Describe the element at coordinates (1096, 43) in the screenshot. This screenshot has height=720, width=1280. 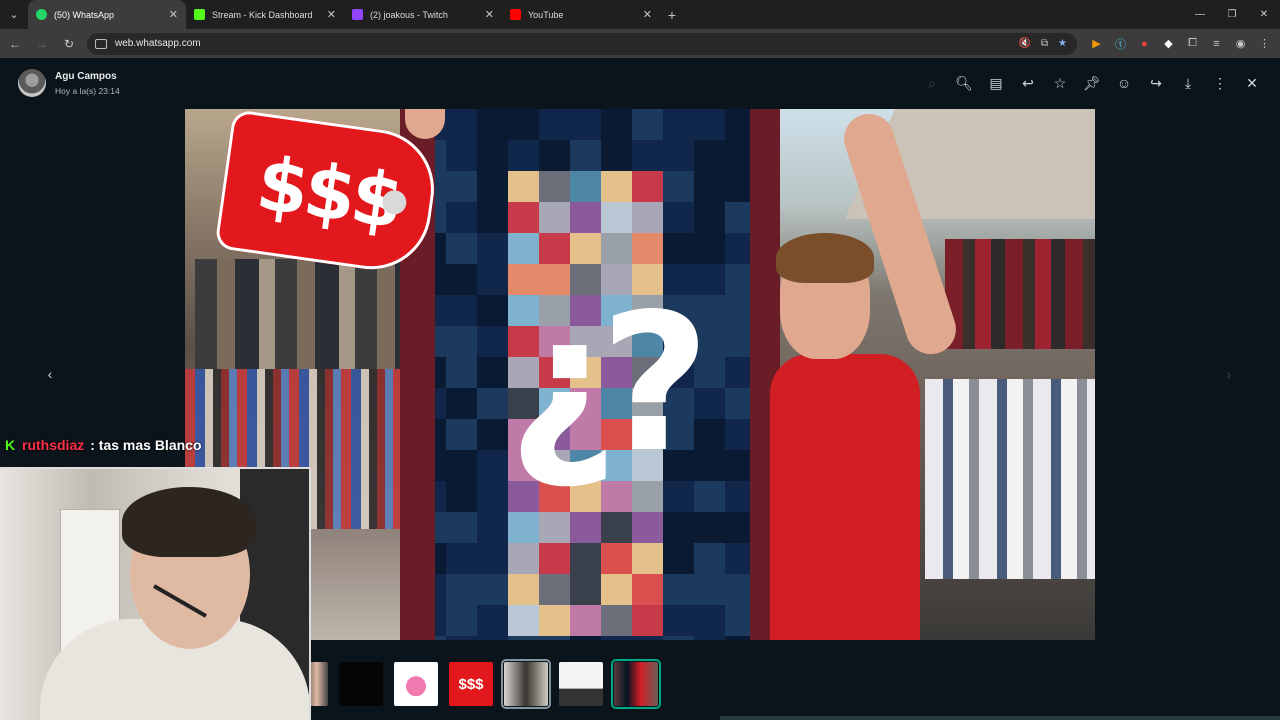
I see `play-extension-icon: ▶` at that location.